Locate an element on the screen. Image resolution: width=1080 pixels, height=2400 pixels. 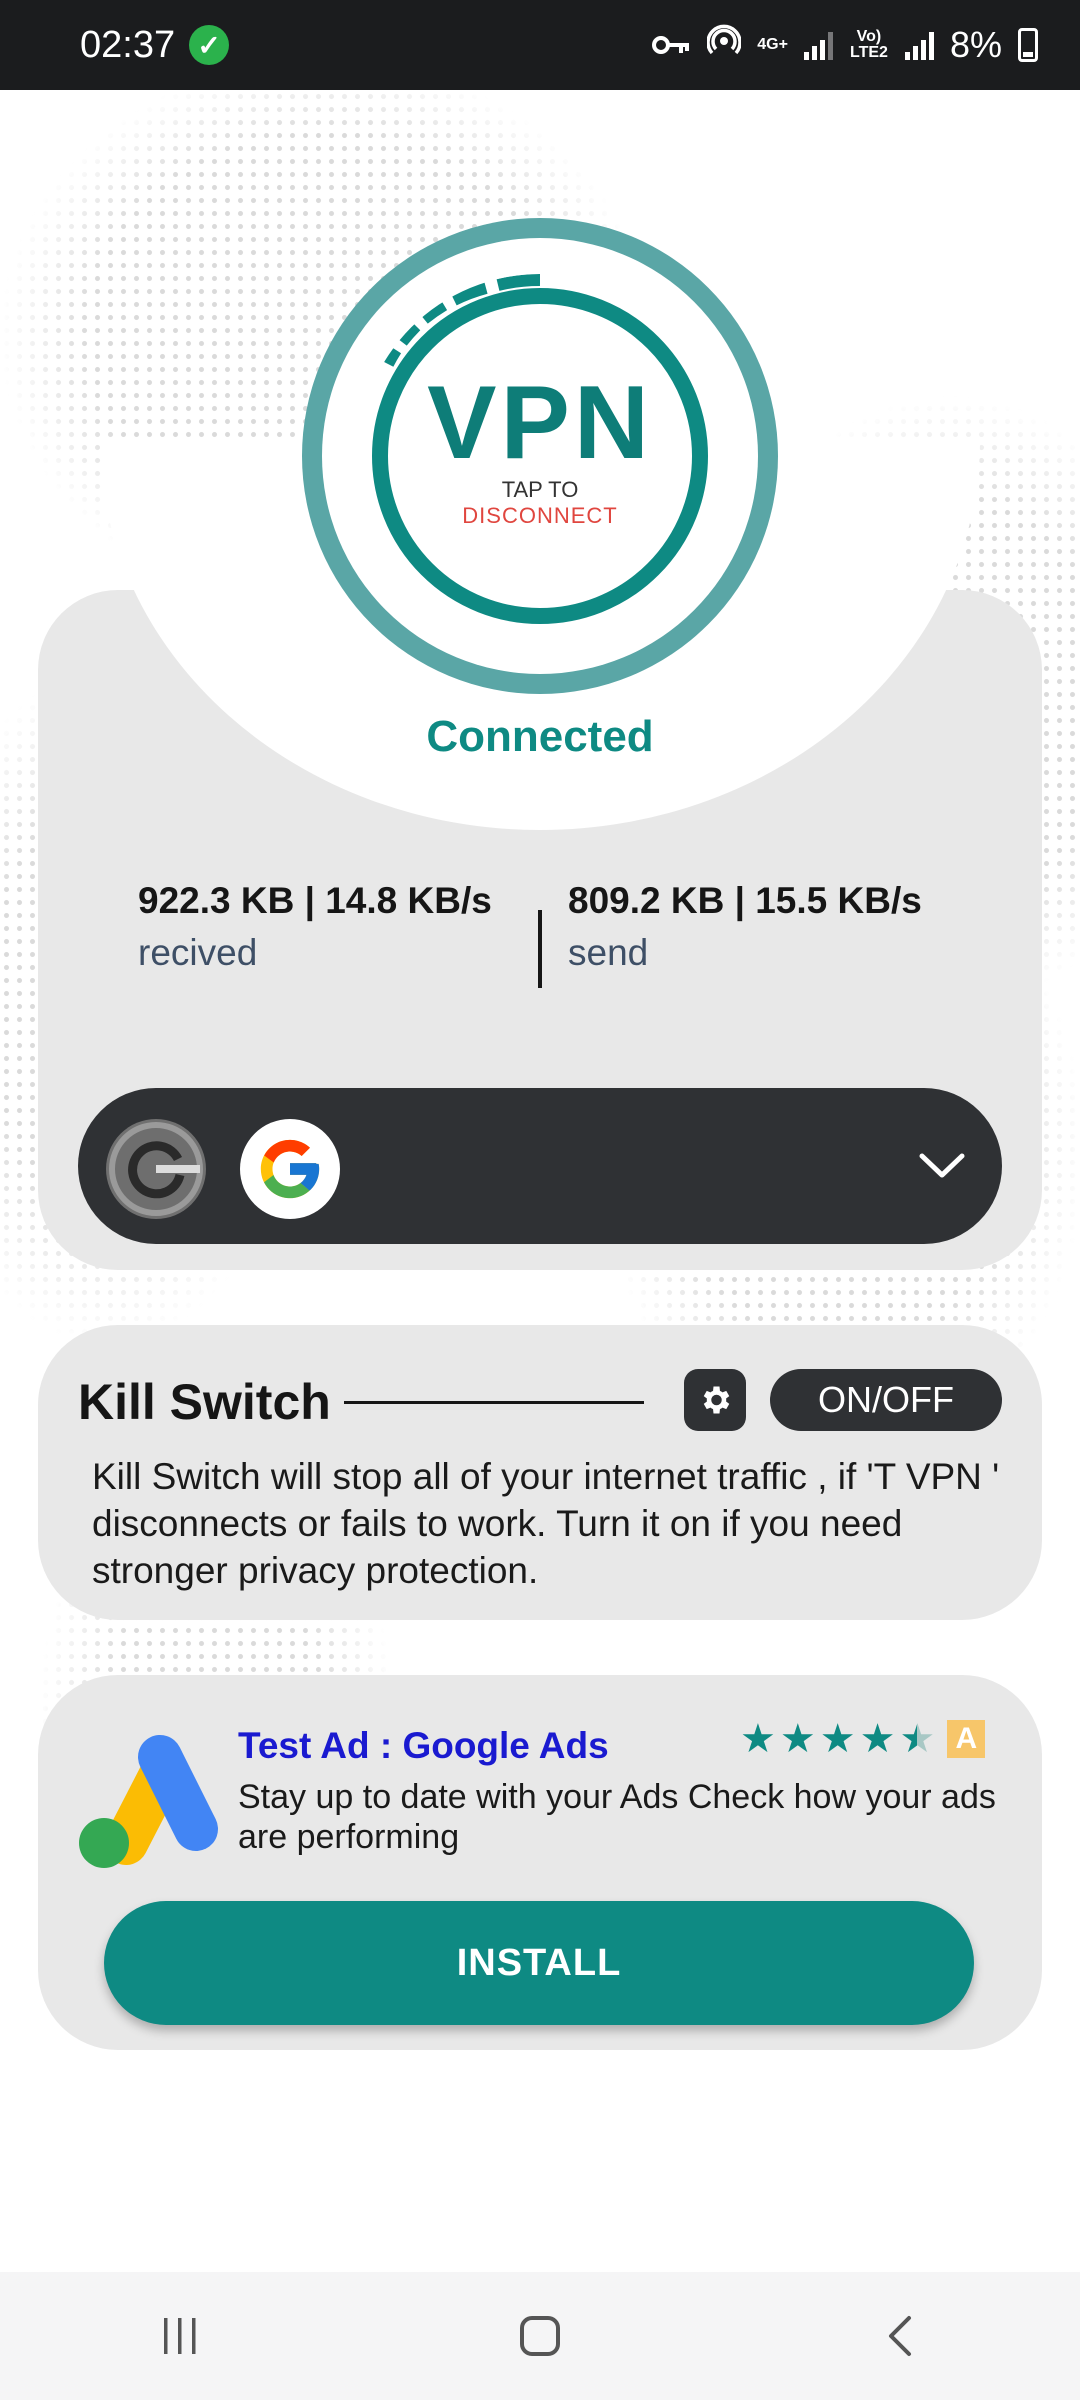
chevron-down-icon is located at coordinates (942, 1166).